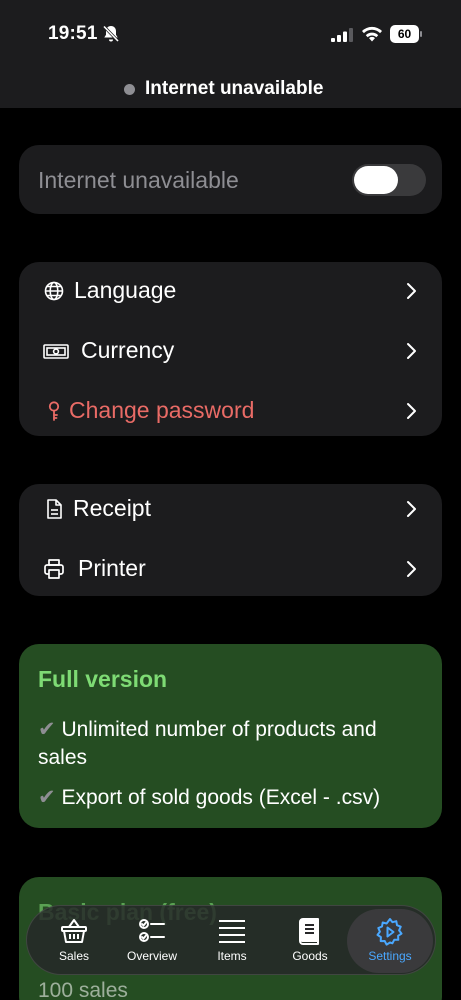  What do you see at coordinates (54, 509) in the screenshot?
I see `document-icon` at bounding box center [54, 509].